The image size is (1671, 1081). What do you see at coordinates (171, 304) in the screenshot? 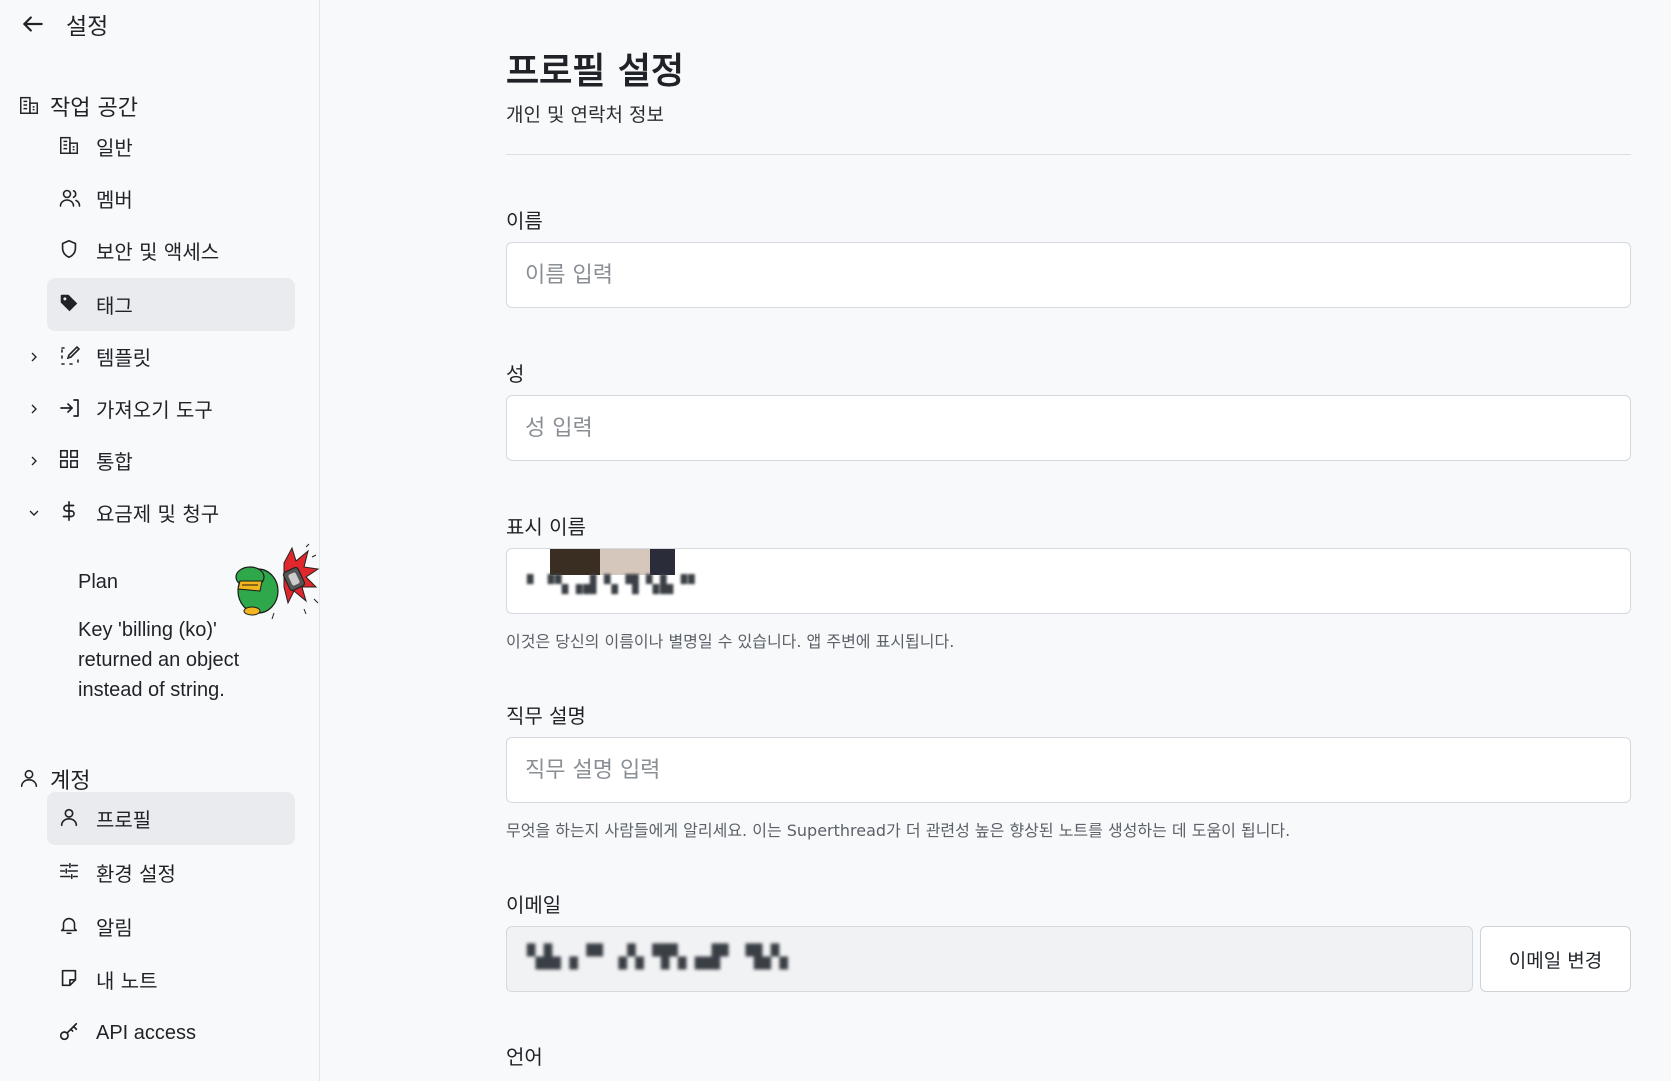
I see `sidebar-item-tags: 태그` at bounding box center [171, 304].